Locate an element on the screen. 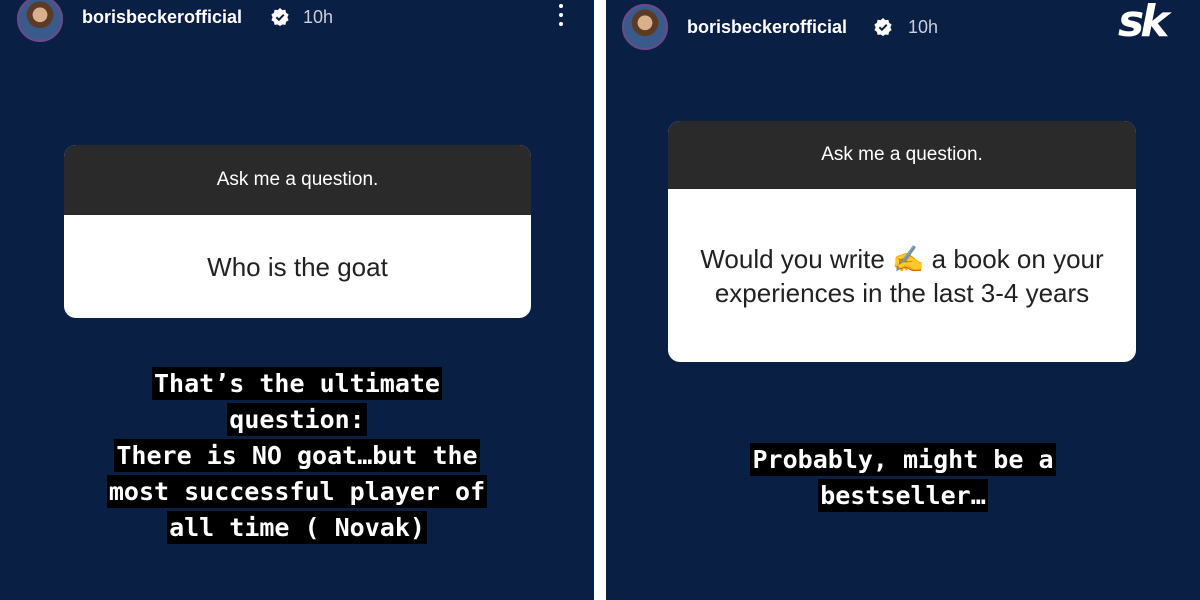 The image size is (1200, 600). answer-line: all time ( Novak) is located at coordinates (297, 527).